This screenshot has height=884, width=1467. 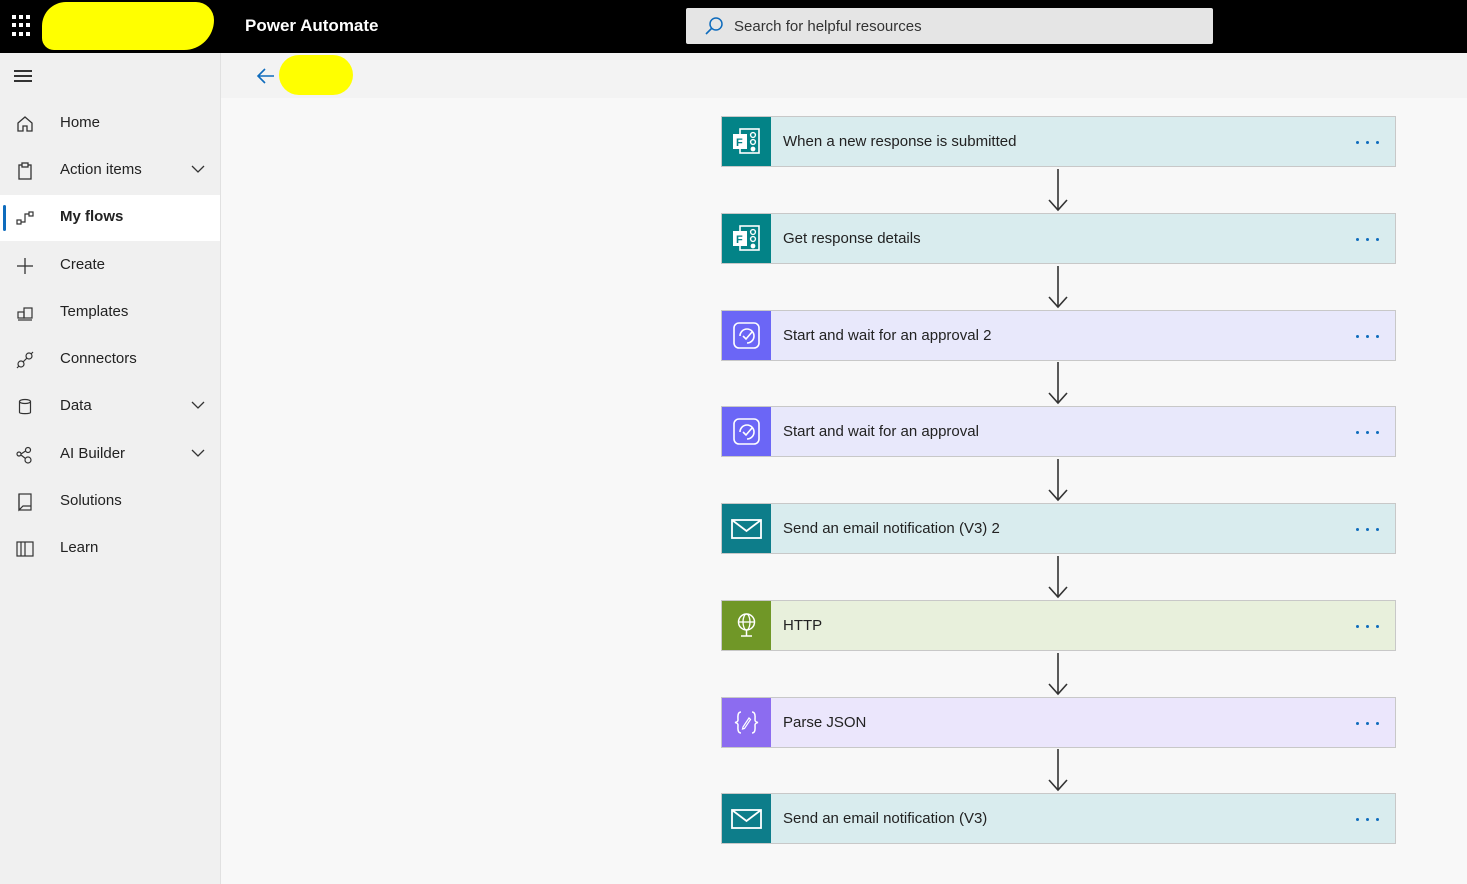 What do you see at coordinates (1058, 722) in the screenshot?
I see `flow-step-card: Parse JSON` at bounding box center [1058, 722].